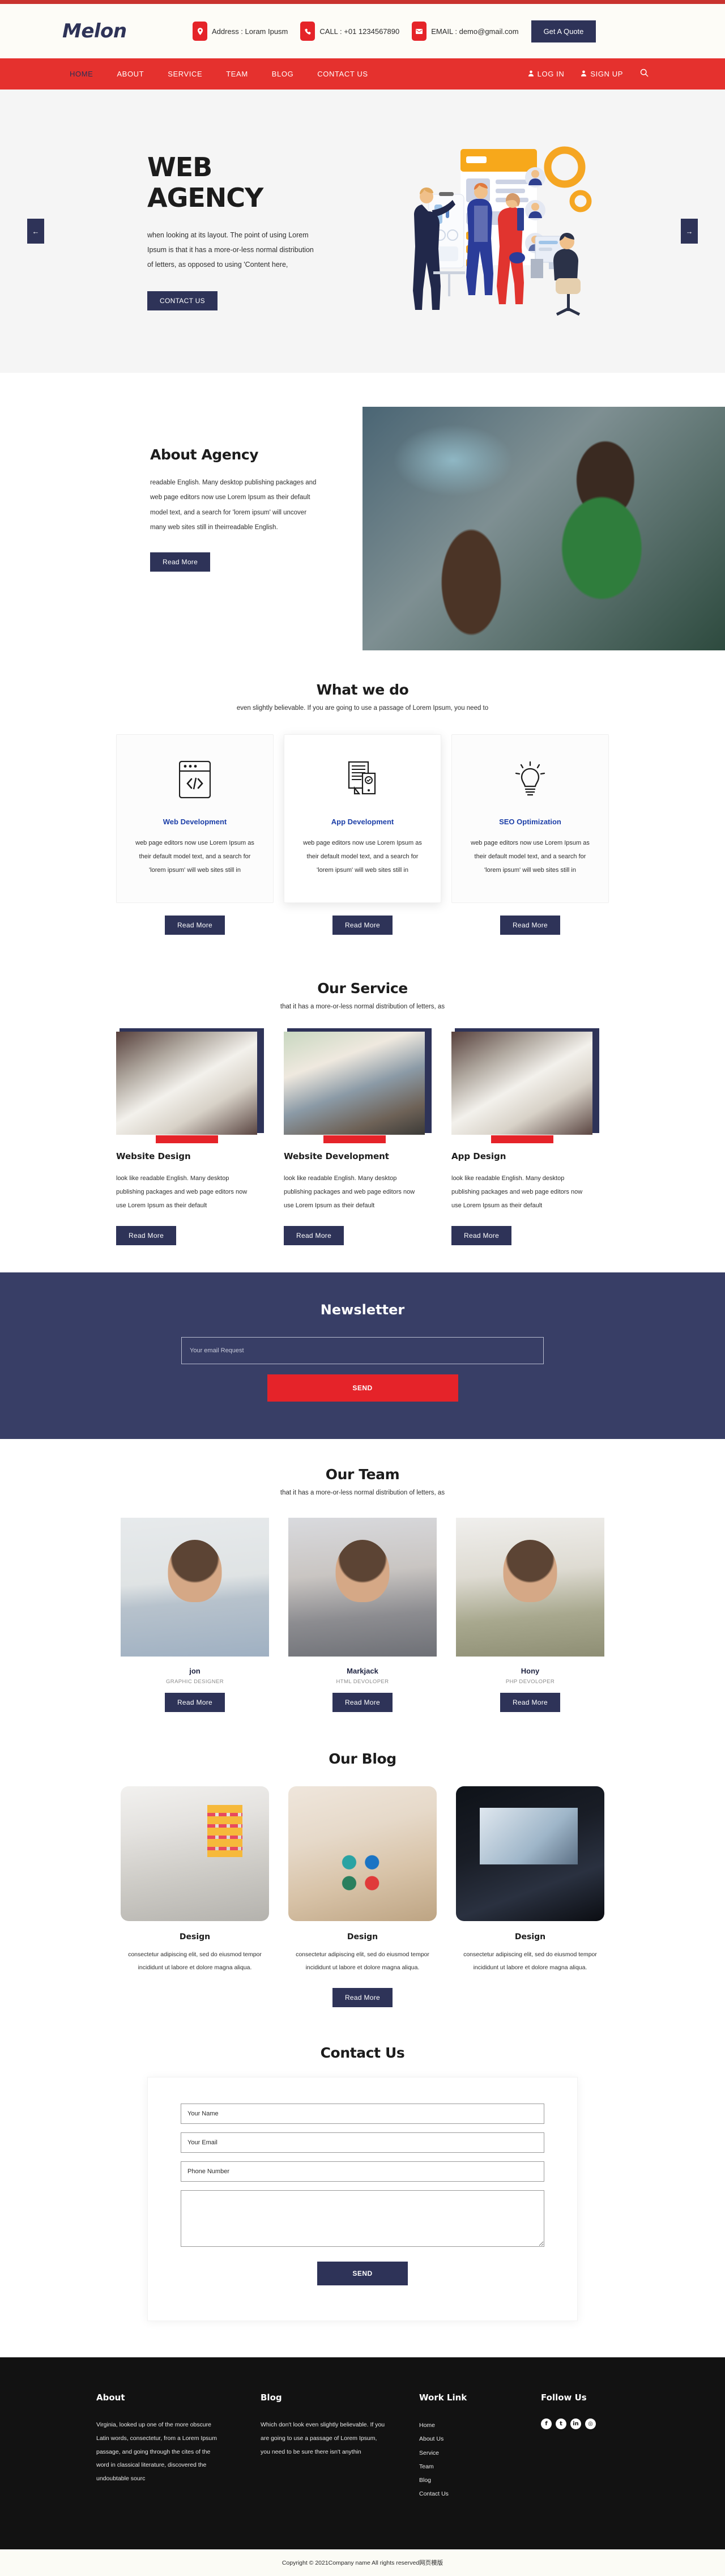  What do you see at coordinates (35, 231) in the screenshot?
I see `hero-prev-arrow: ←` at bounding box center [35, 231].